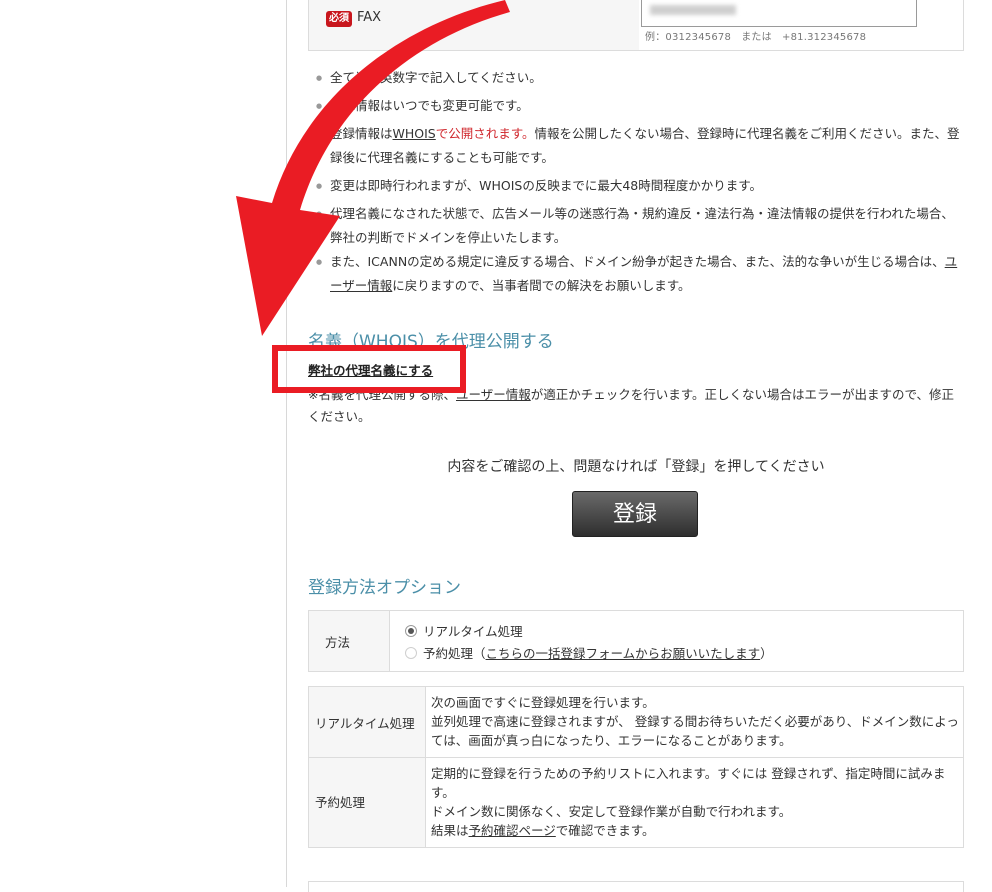 Image resolution: width=992 pixels, height=892 pixels. What do you see at coordinates (623, 653) in the screenshot?
I see `bulk-form-link: こちらの一括登録フォームからお願いいたします` at bounding box center [623, 653].